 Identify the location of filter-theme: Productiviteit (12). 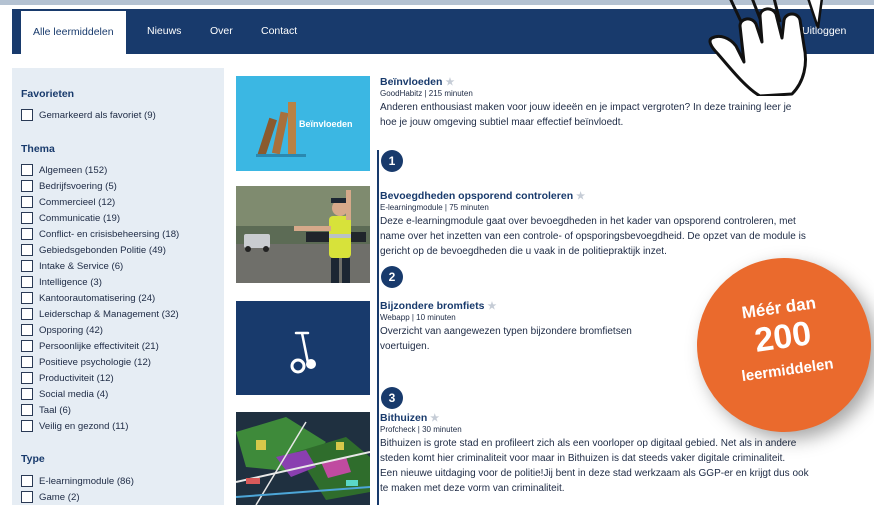
(67, 378).